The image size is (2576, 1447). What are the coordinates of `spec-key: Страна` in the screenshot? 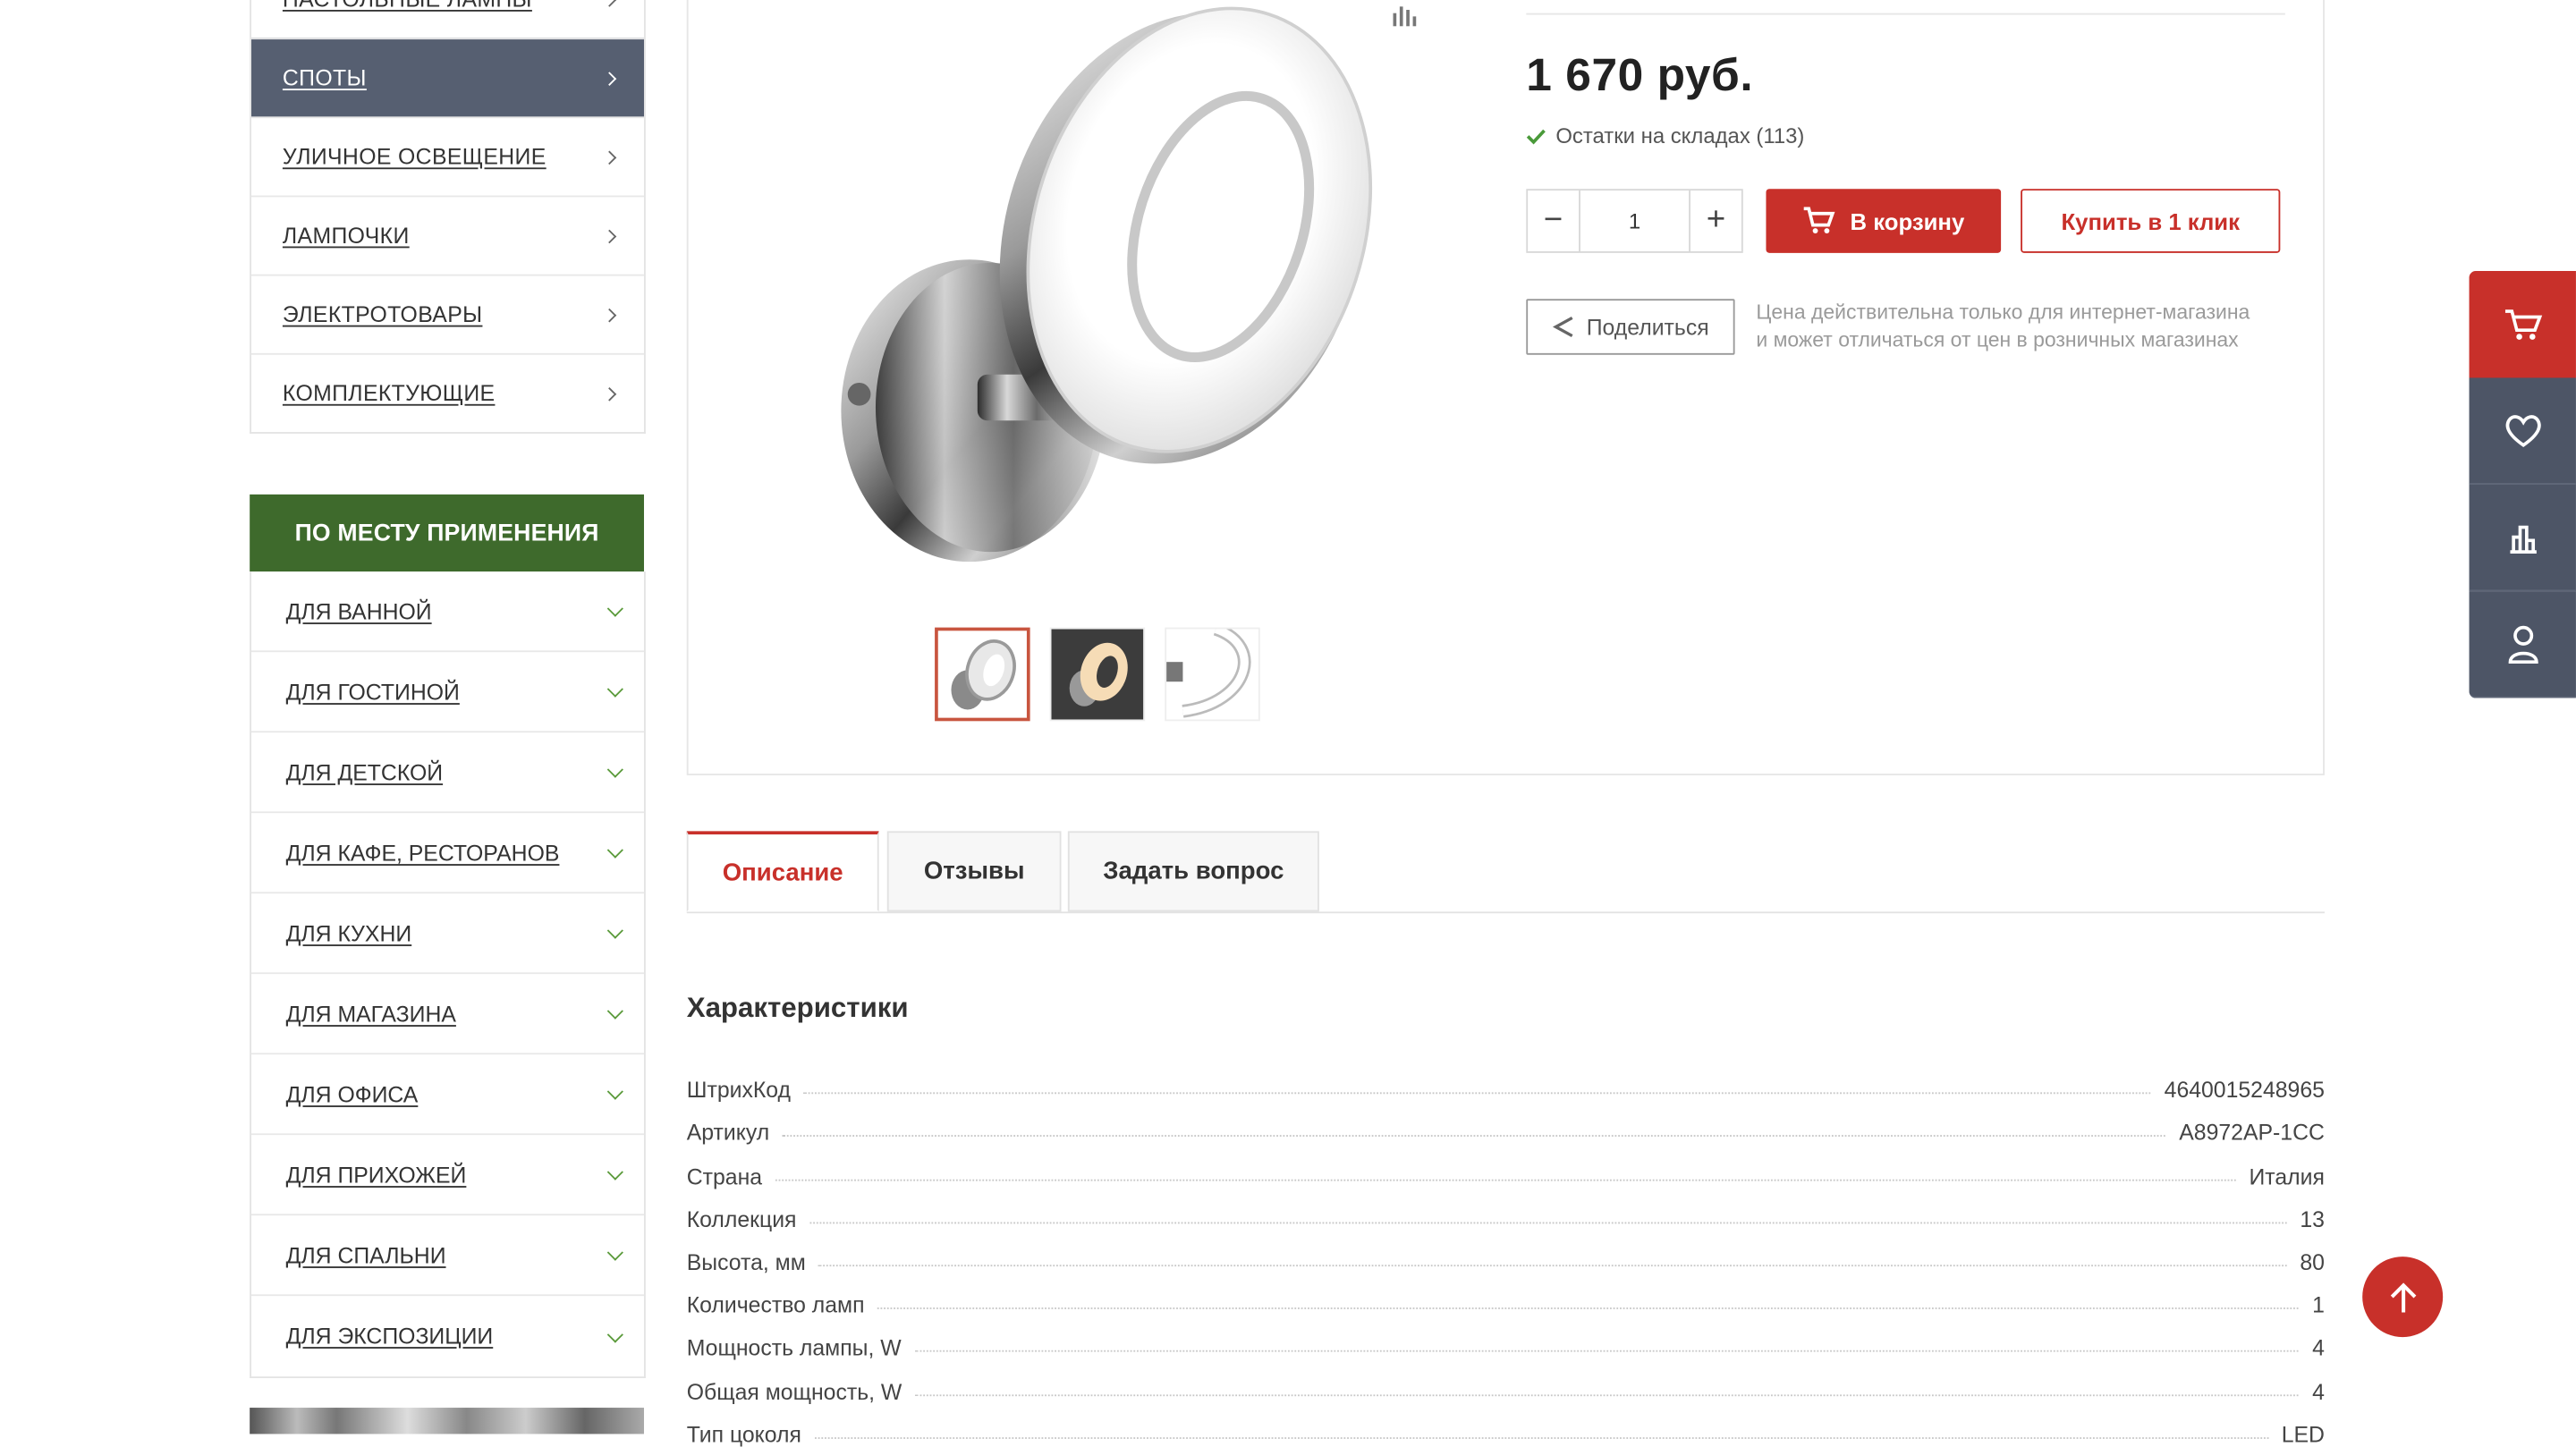 It's located at (724, 1176).